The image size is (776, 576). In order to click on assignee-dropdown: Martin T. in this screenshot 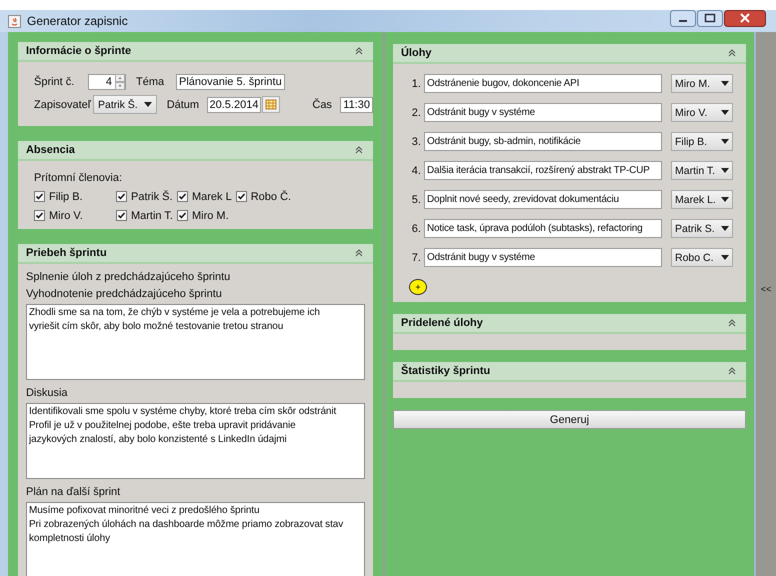, I will do `click(701, 170)`.